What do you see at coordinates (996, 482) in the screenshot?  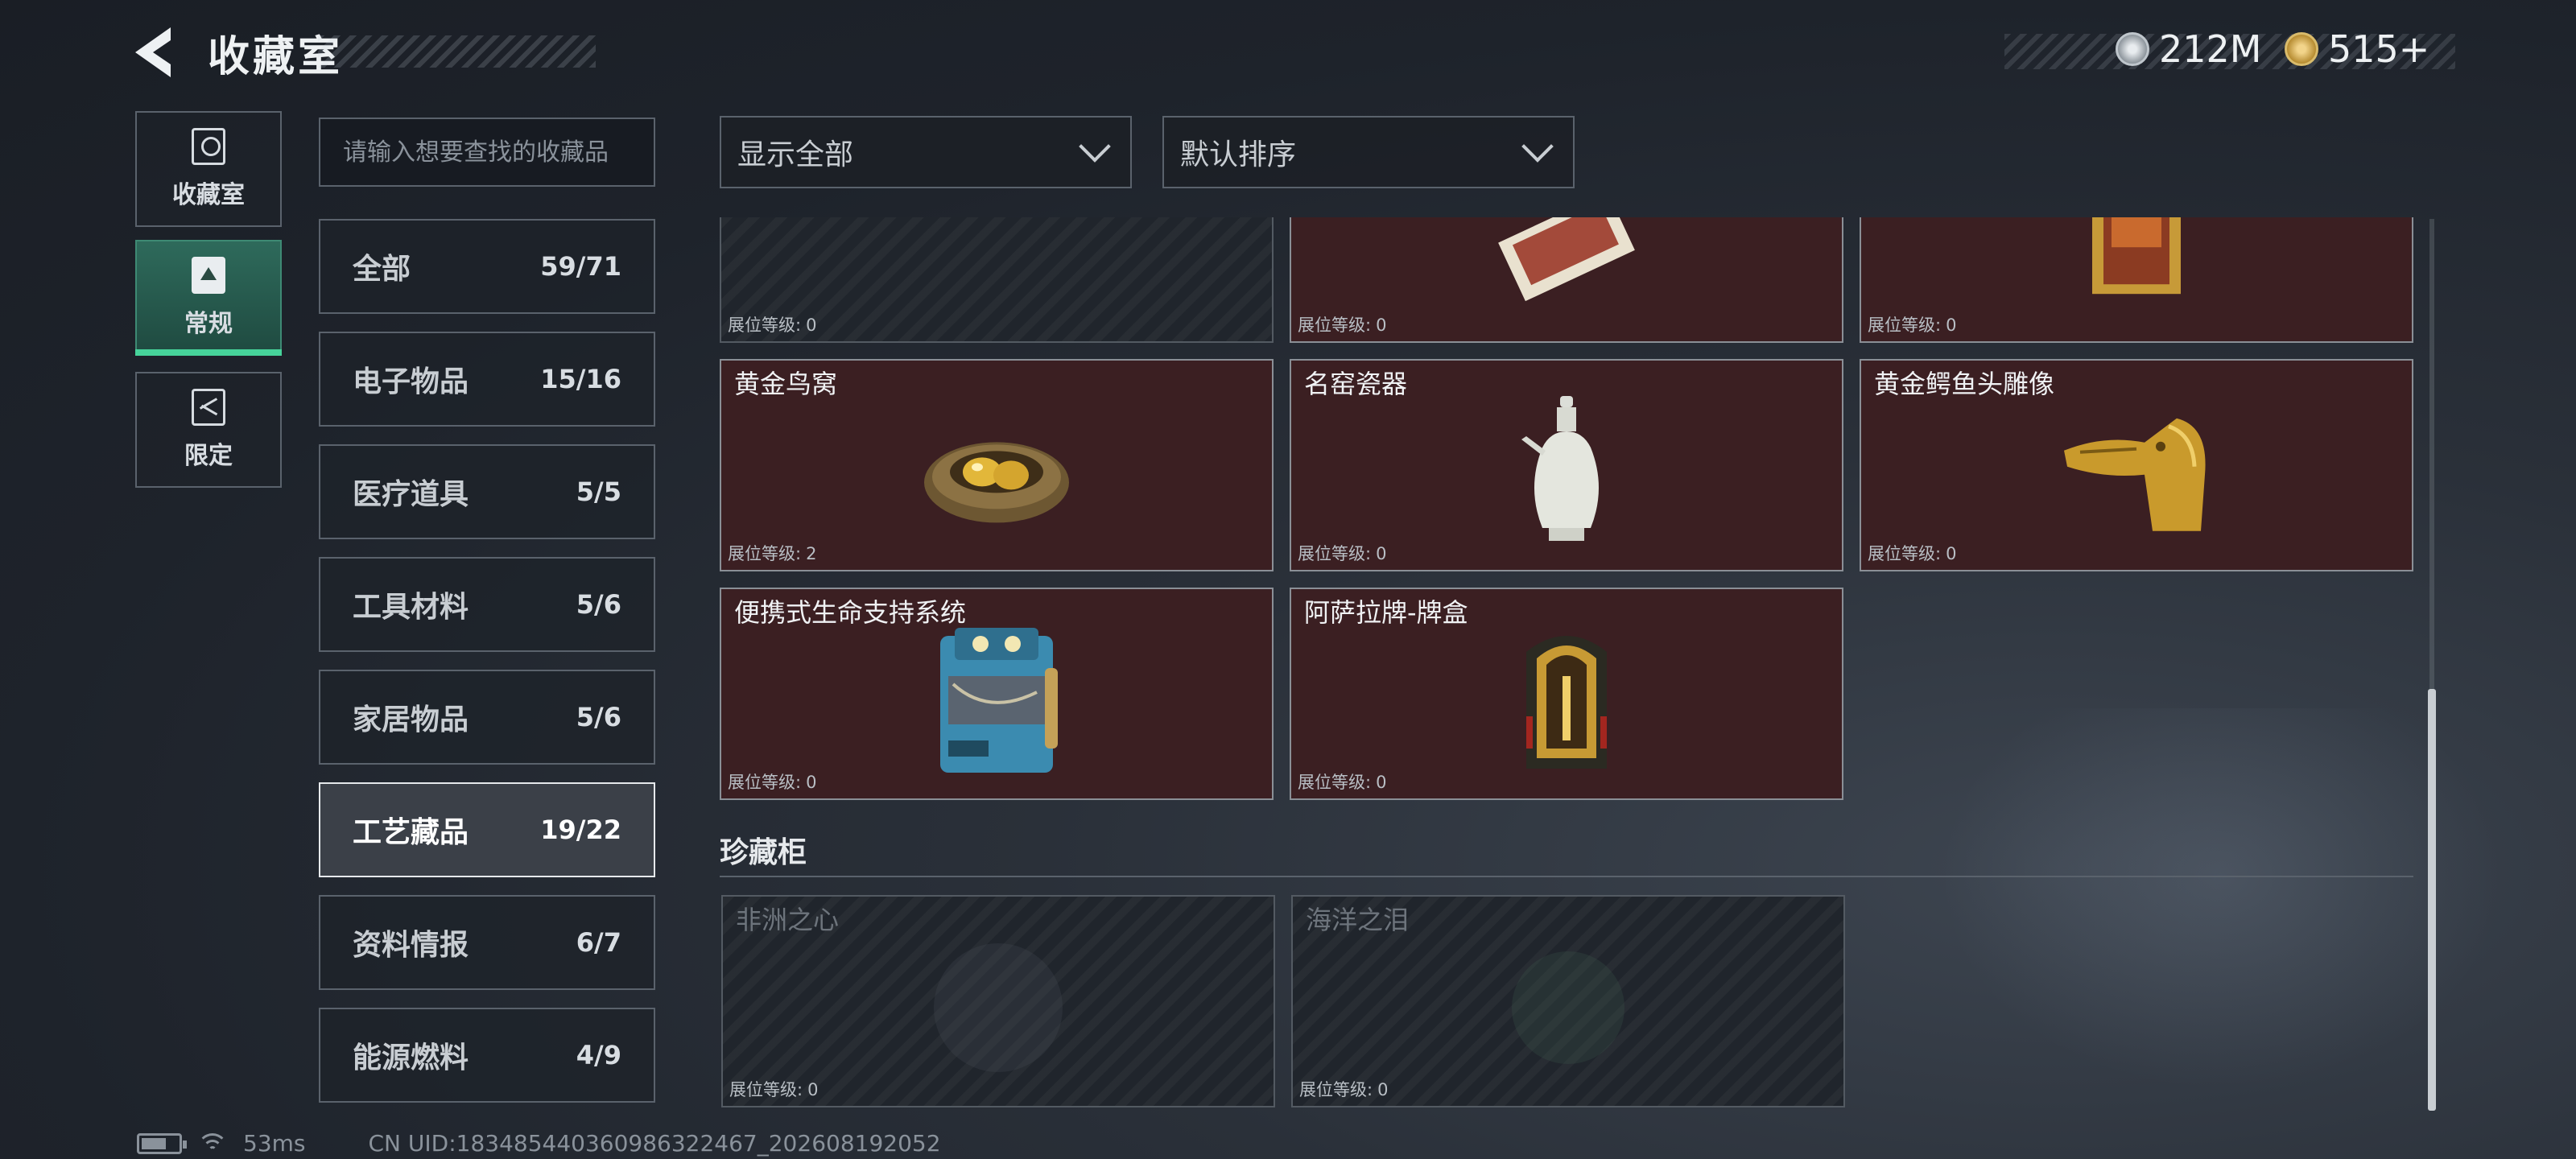 I see `golden-nest-icon` at bounding box center [996, 482].